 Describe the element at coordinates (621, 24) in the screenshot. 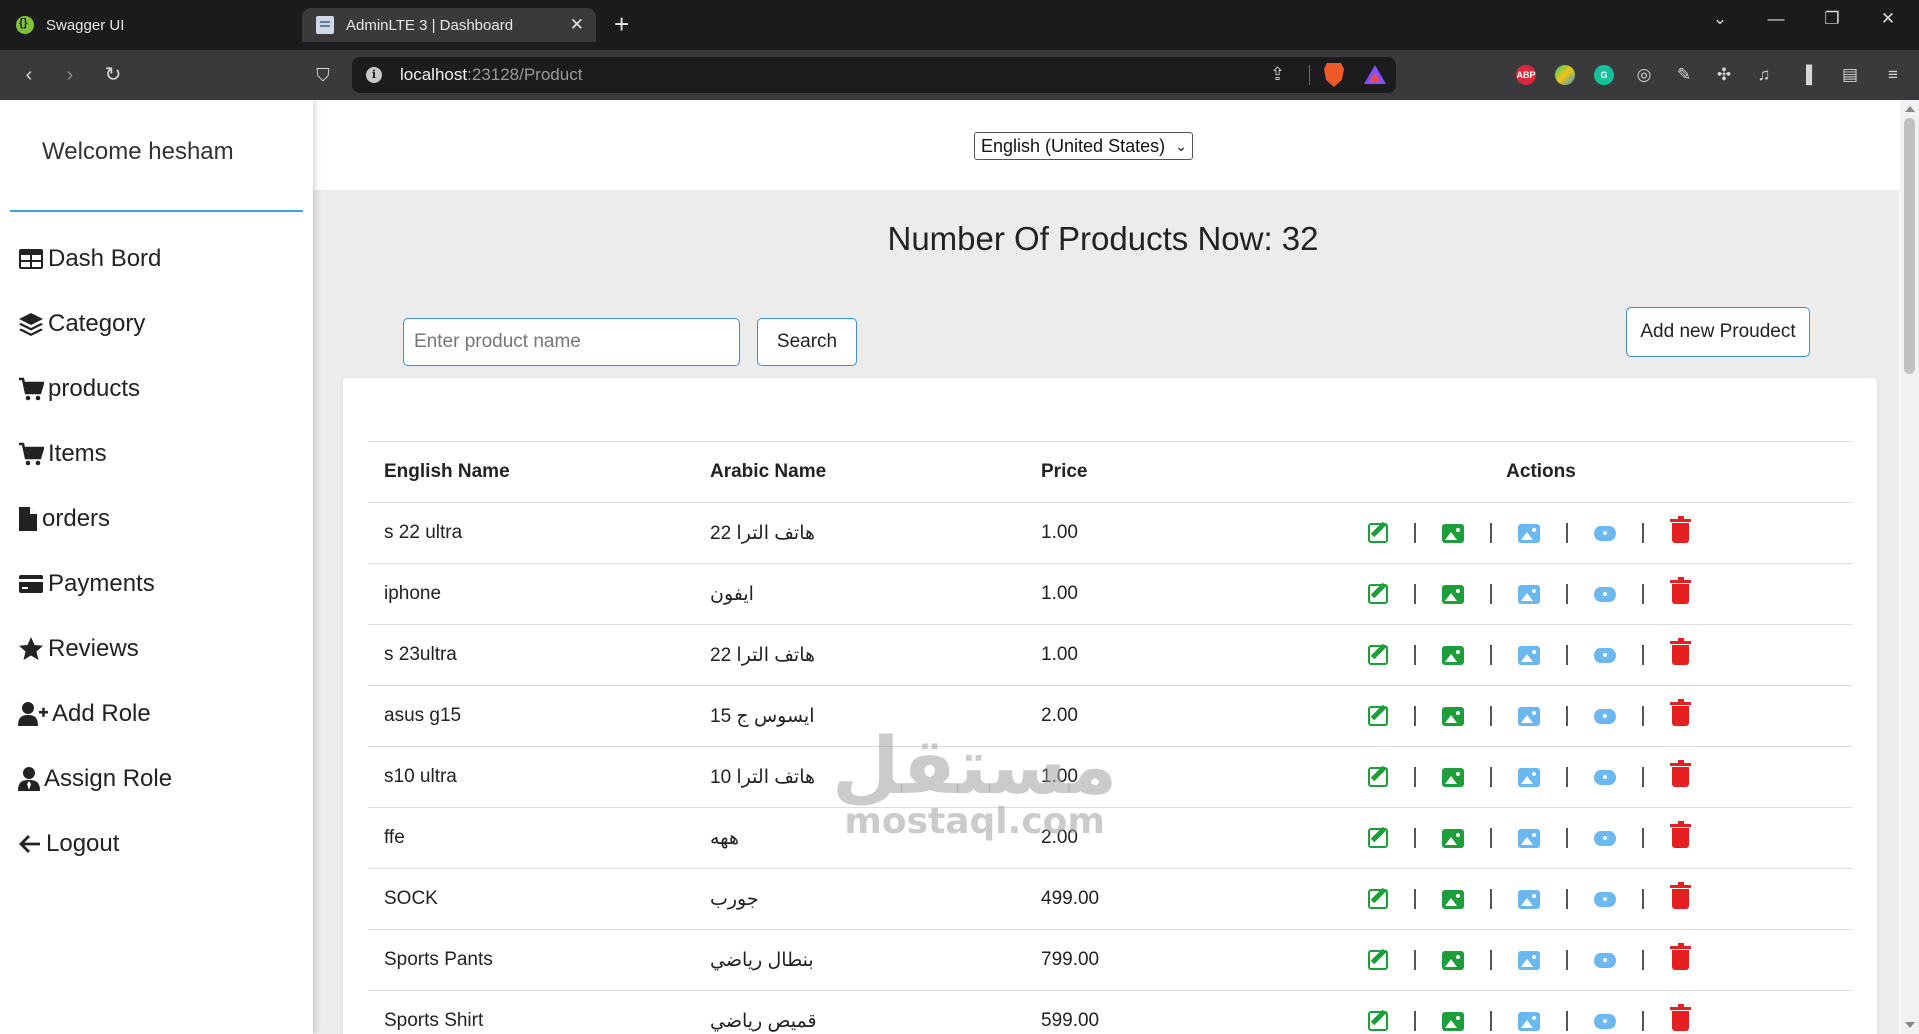

I see `new-tab-button: +` at that location.